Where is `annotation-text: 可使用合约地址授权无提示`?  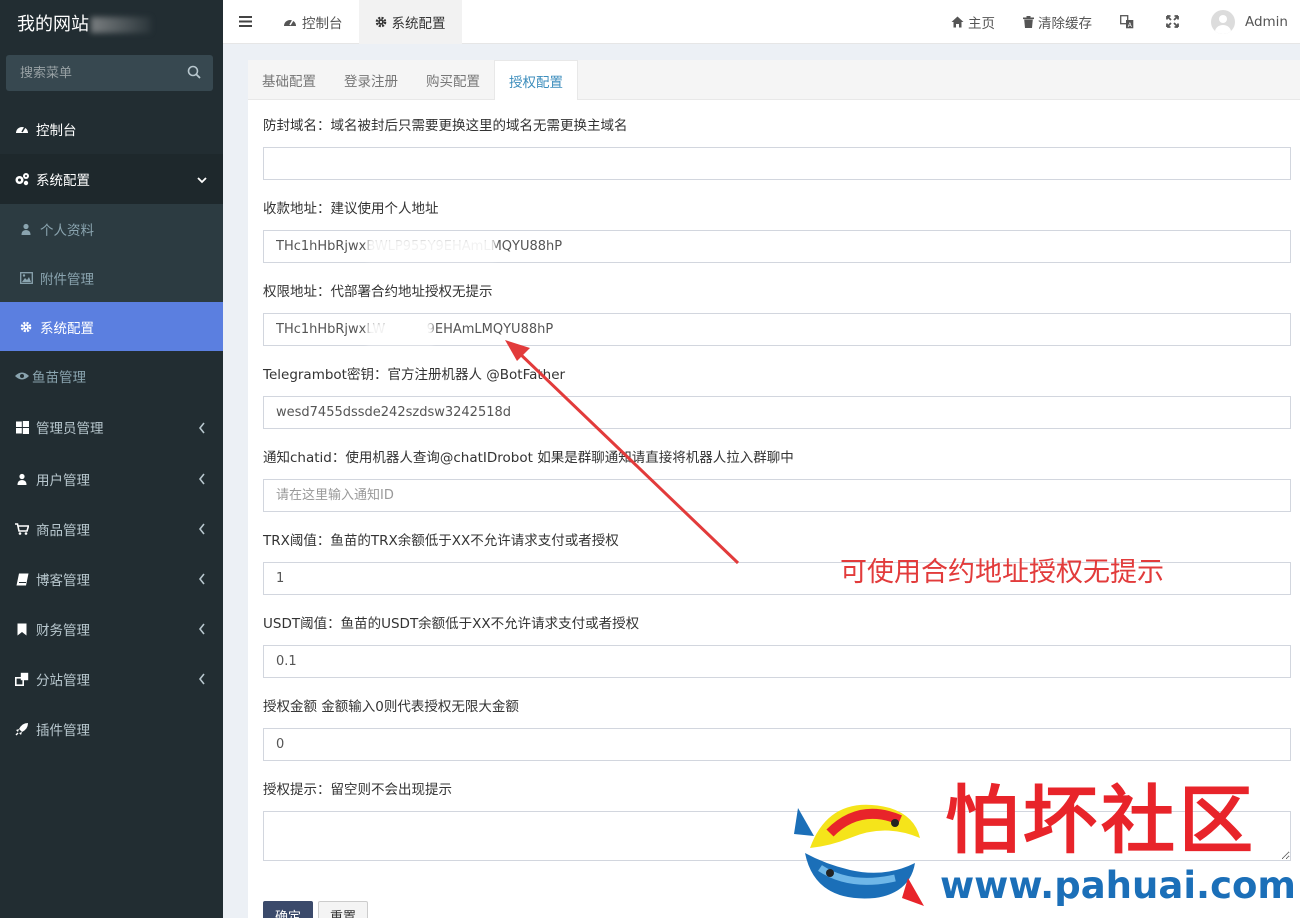
annotation-text: 可使用合约地址授权无提示 is located at coordinates (1002, 572).